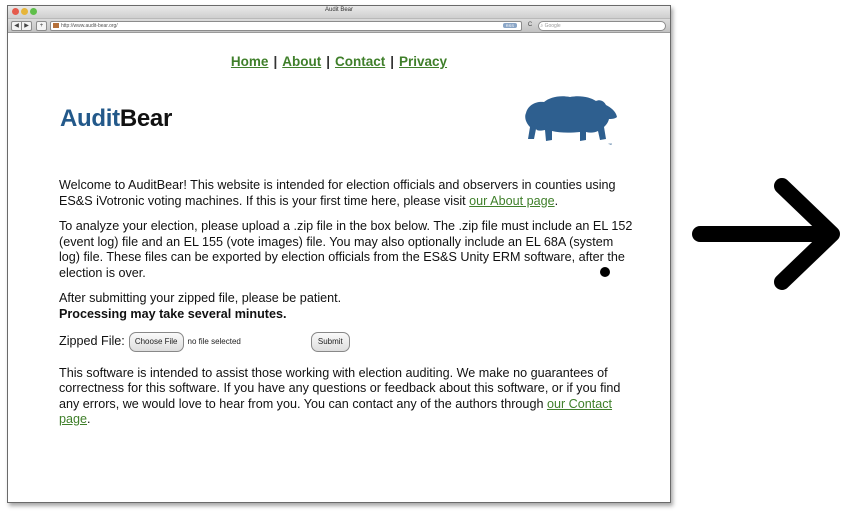 The width and height of the screenshot is (864, 517). What do you see at coordinates (360, 61) in the screenshot?
I see `nav-link-contact: Contact` at bounding box center [360, 61].